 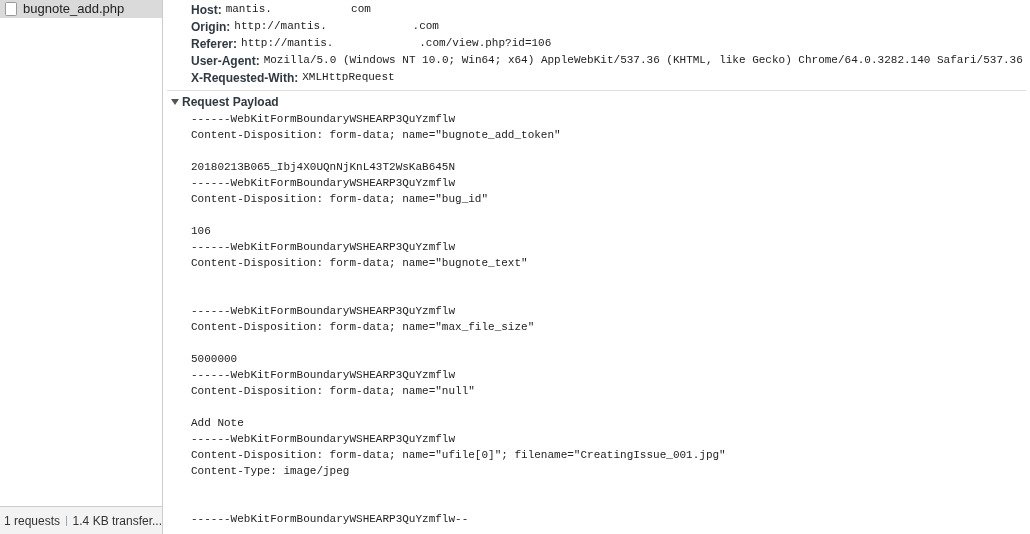 What do you see at coordinates (333, 391) in the screenshot?
I see `payload-line: Content-Disposition: form-data; name="null"` at bounding box center [333, 391].